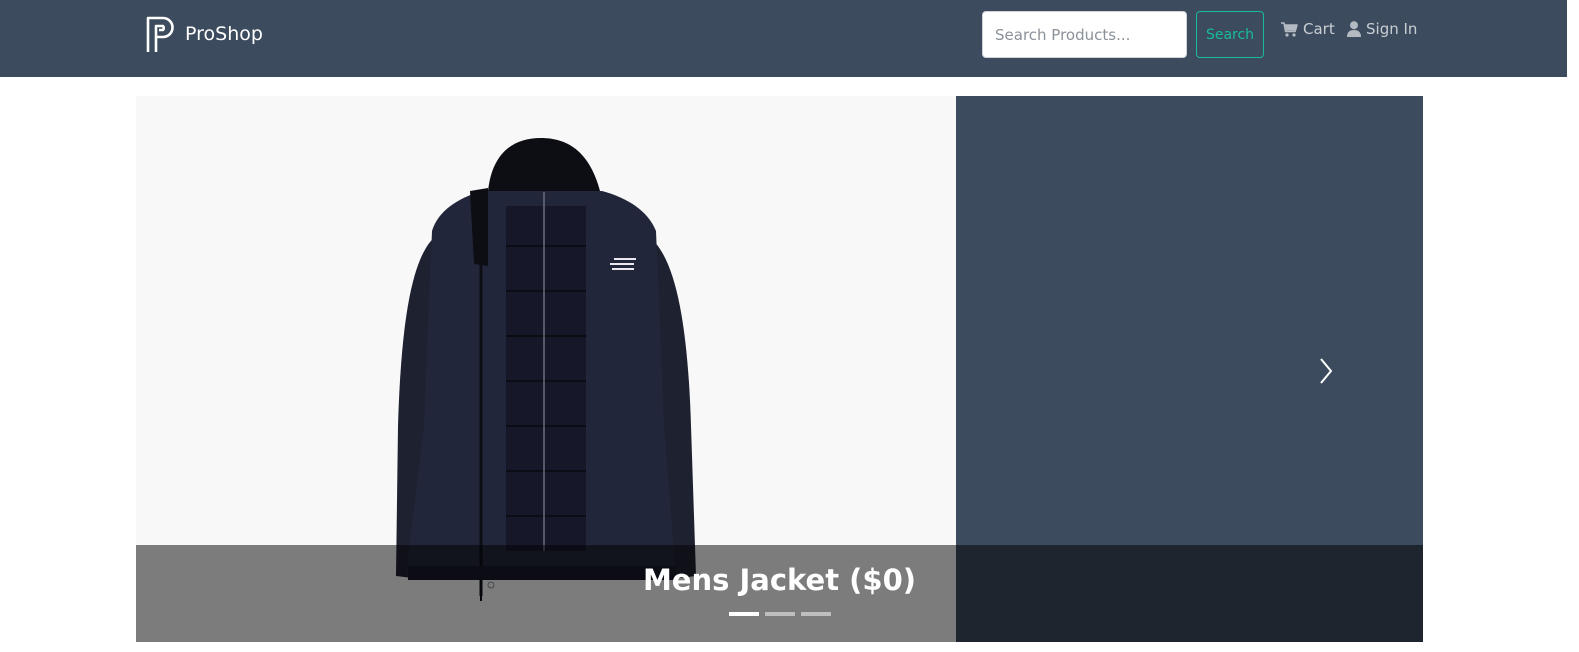 Image resolution: width=1579 pixels, height=652 pixels. I want to click on cart-link: Cart, so click(1308, 29).